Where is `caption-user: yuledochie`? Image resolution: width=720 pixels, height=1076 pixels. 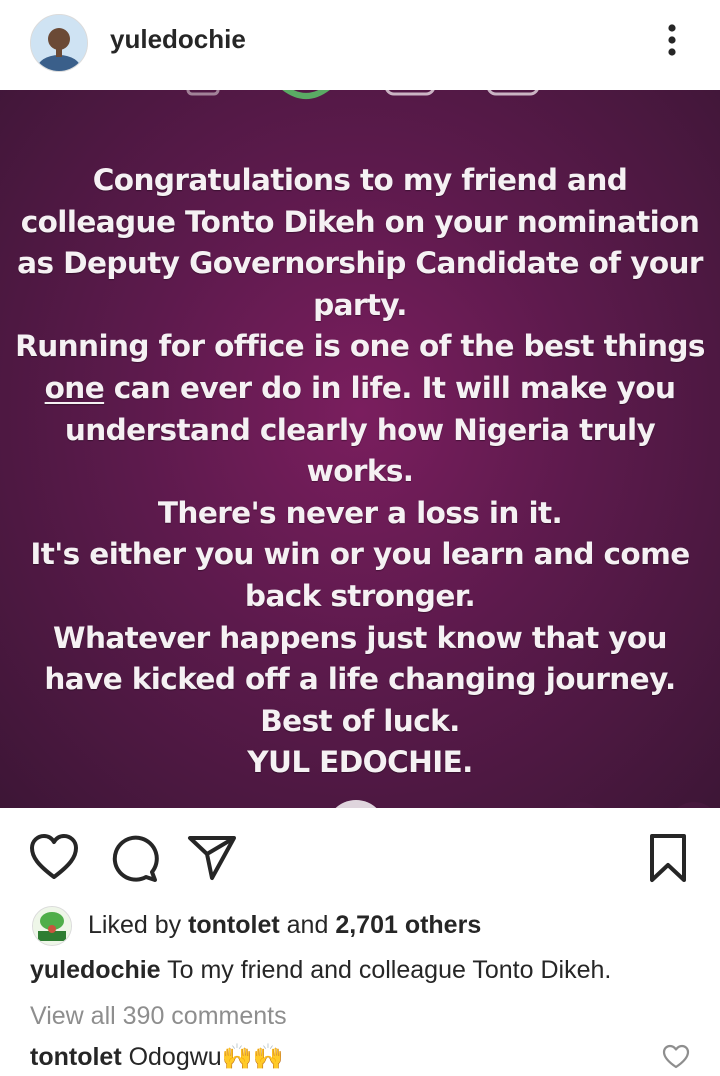
caption-user: yuledochie is located at coordinates (95, 970).